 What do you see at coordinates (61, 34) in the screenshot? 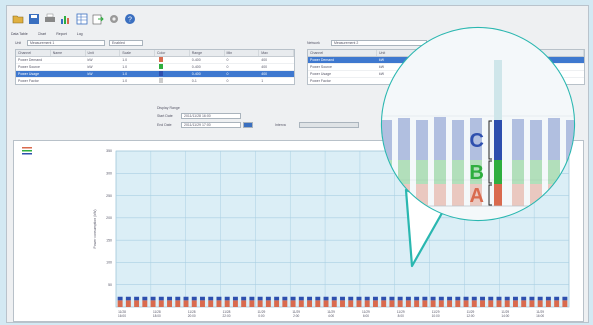
I see `tab-report: Report` at bounding box center [61, 34].